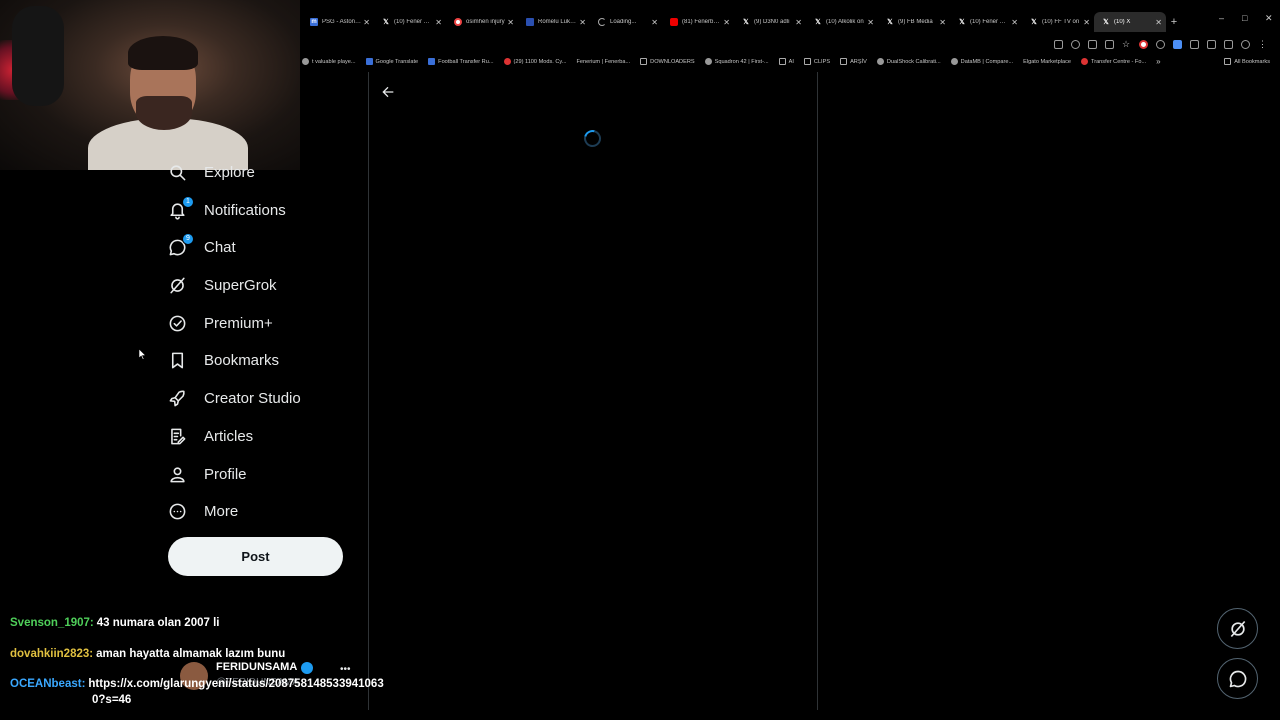 This screenshot has width=1280, height=720. Describe the element at coordinates (558, 22) in the screenshot. I see `tab-title: Romelu Lukaku` at that location.